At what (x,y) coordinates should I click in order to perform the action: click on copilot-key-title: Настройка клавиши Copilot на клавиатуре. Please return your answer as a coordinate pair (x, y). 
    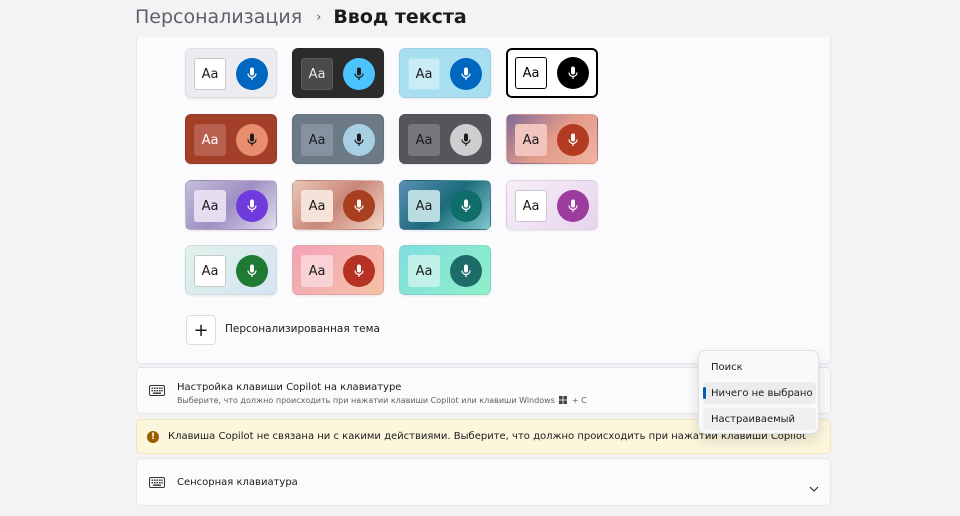
    Looking at the image, I should click on (289, 387).